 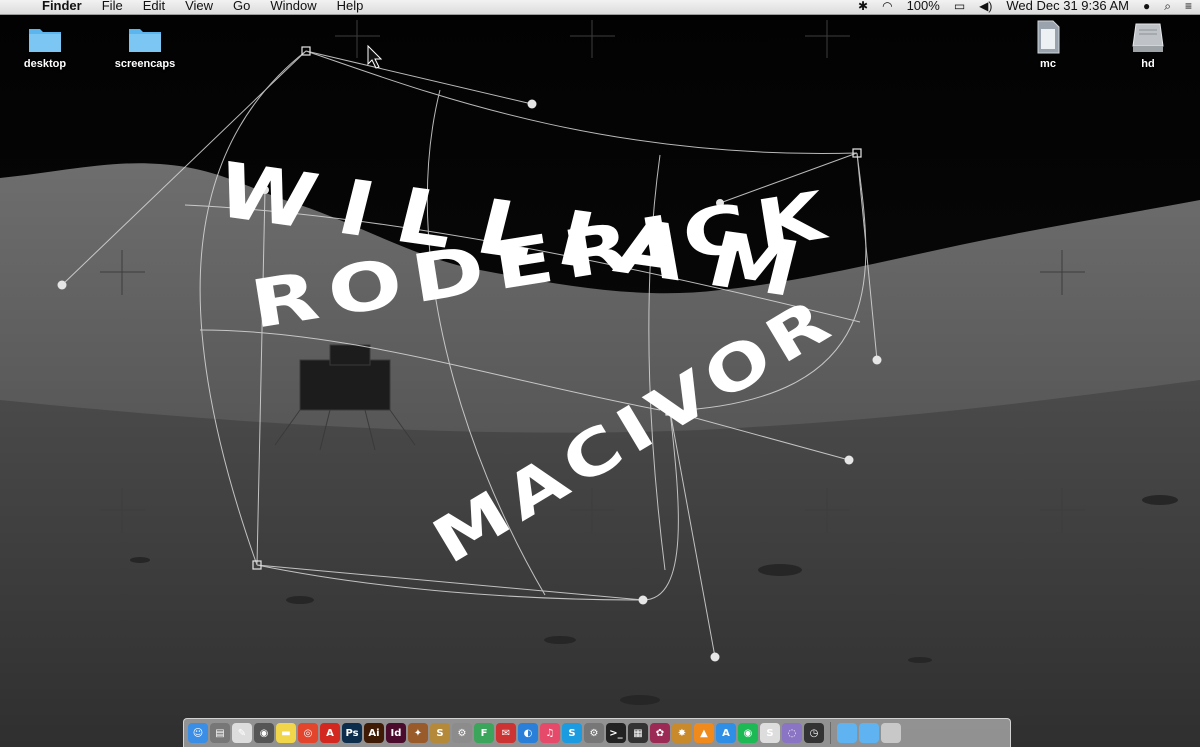 What do you see at coordinates (959, 7) in the screenshot?
I see `battery-icon: ▭` at bounding box center [959, 7].